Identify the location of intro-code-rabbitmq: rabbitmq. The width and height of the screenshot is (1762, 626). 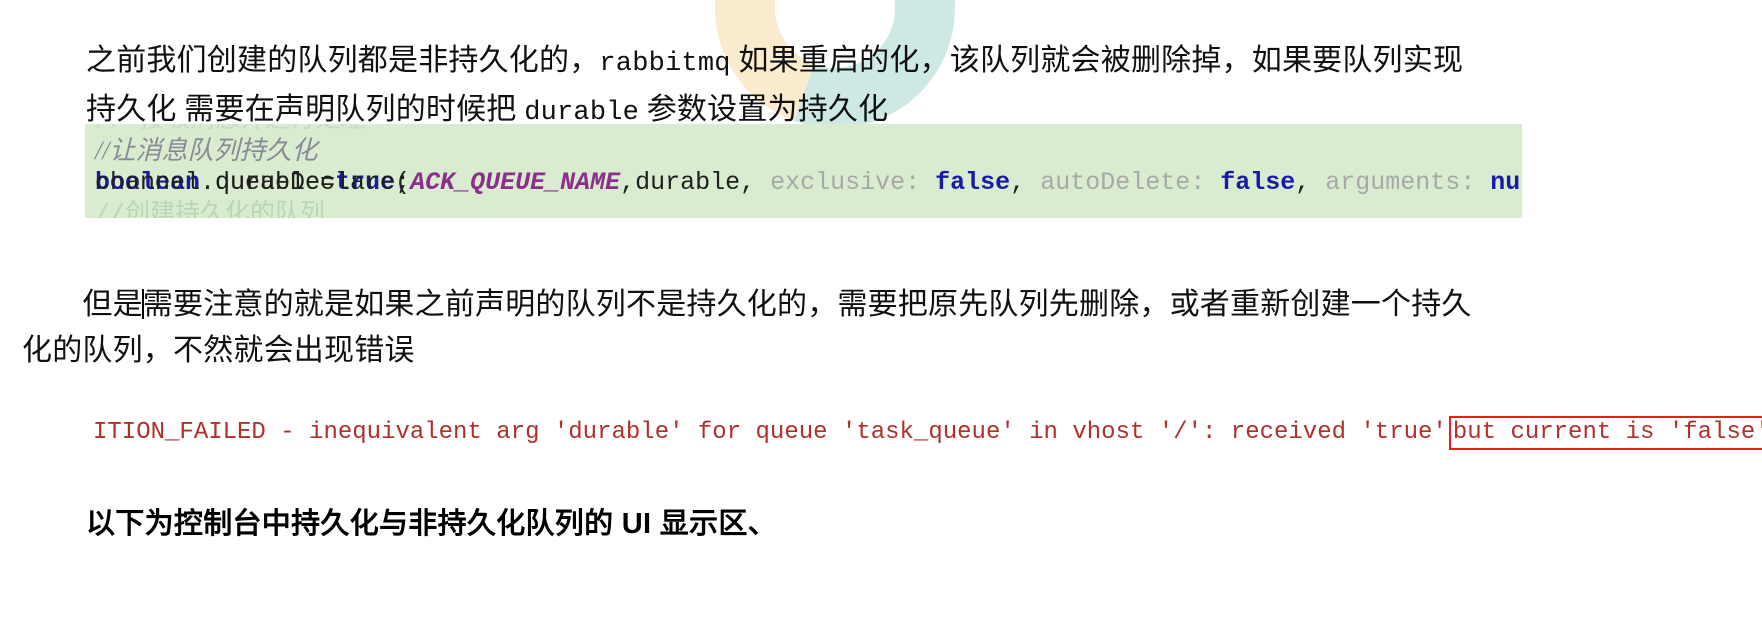
(665, 64).